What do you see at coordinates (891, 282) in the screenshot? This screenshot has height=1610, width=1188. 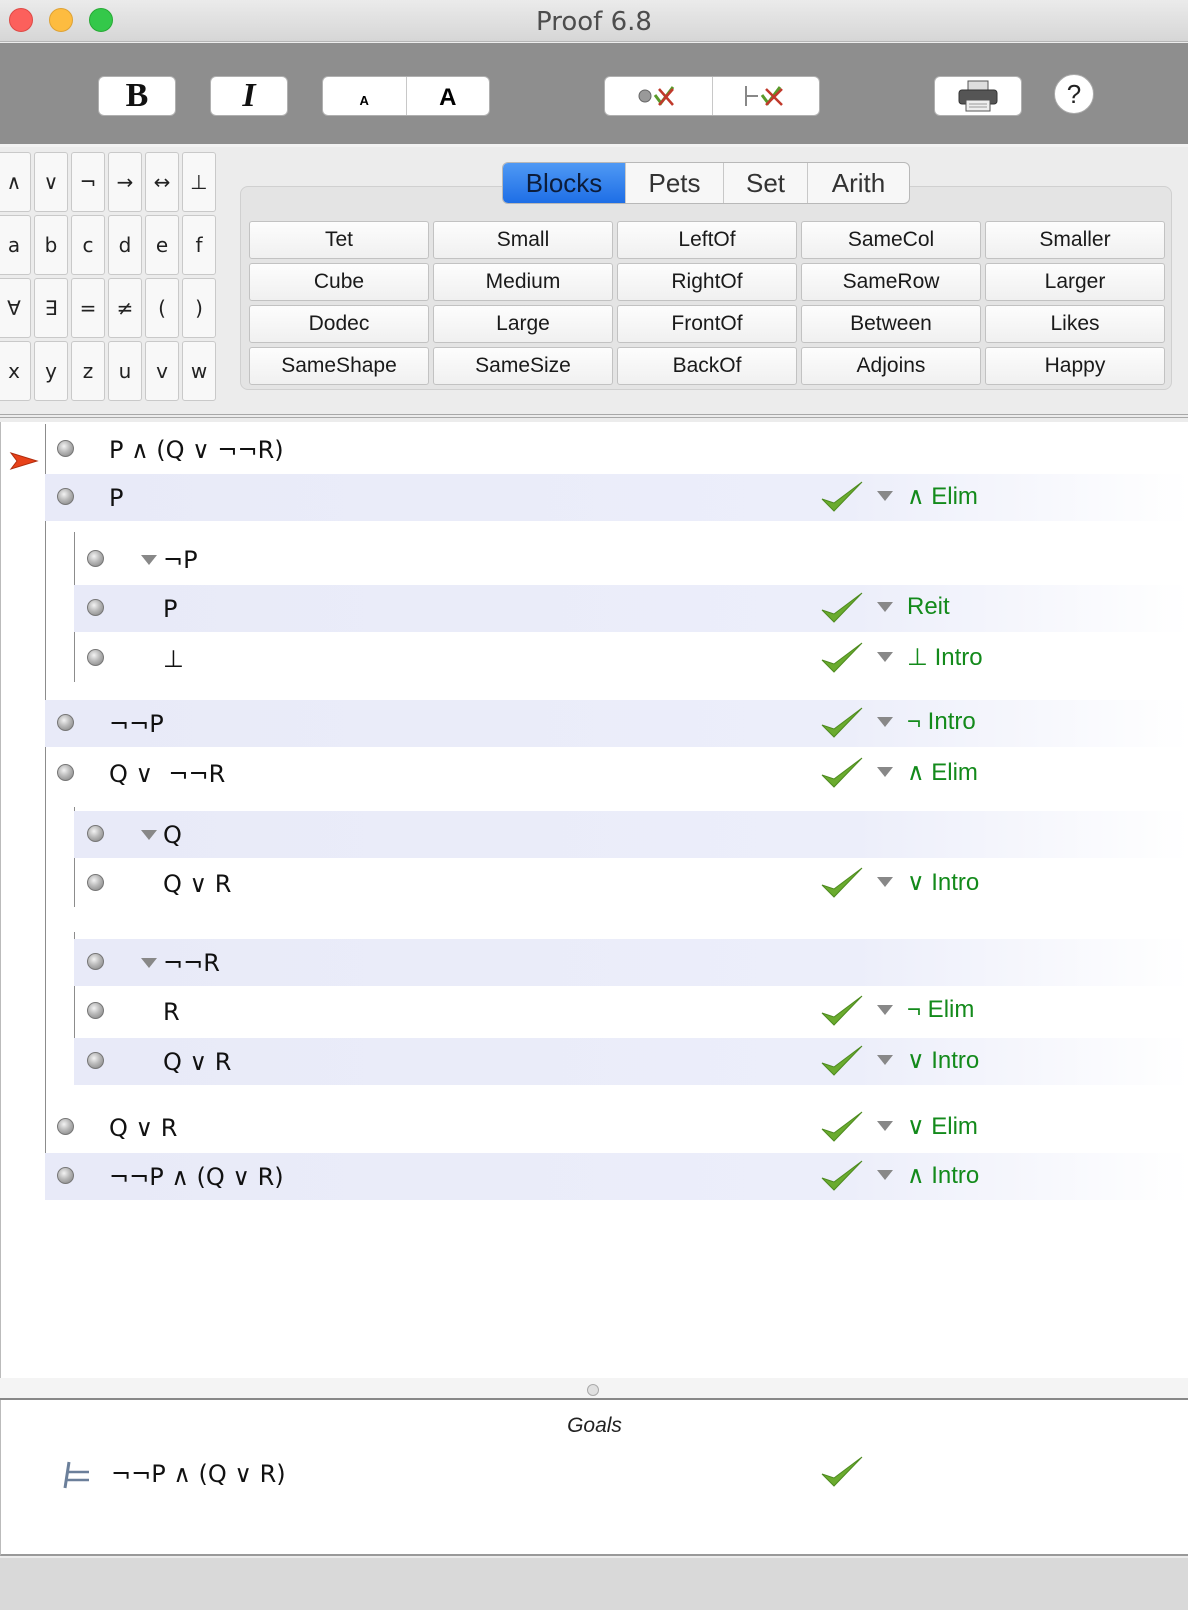 I see `predicate-button: SameRow` at bounding box center [891, 282].